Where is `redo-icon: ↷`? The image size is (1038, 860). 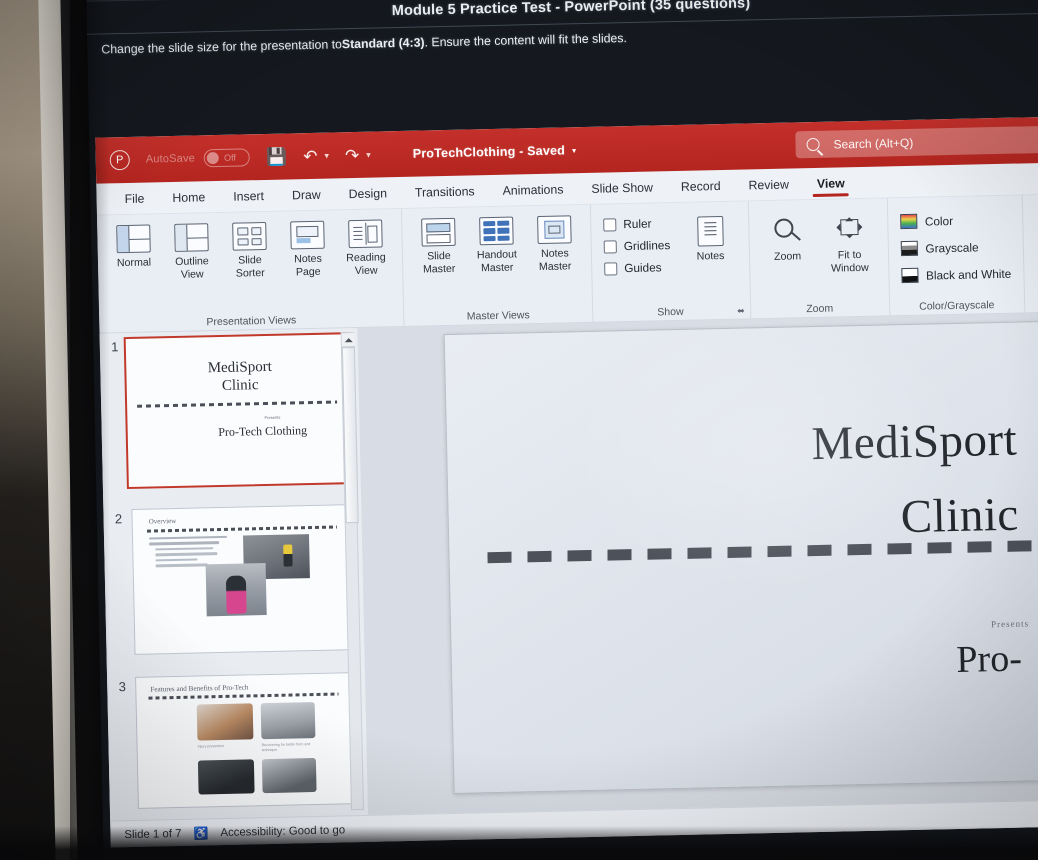
redo-icon: ↷ is located at coordinates (352, 154).